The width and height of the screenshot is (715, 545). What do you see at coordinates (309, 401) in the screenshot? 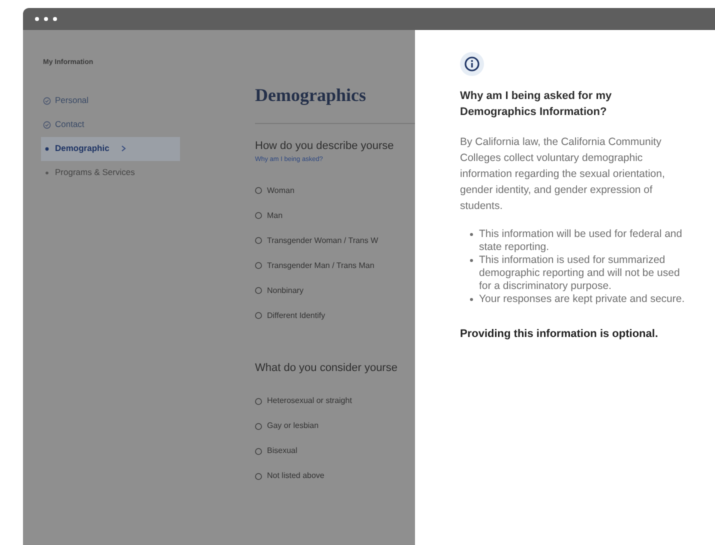
I see `radio-label: Heterosexual or straight` at bounding box center [309, 401].